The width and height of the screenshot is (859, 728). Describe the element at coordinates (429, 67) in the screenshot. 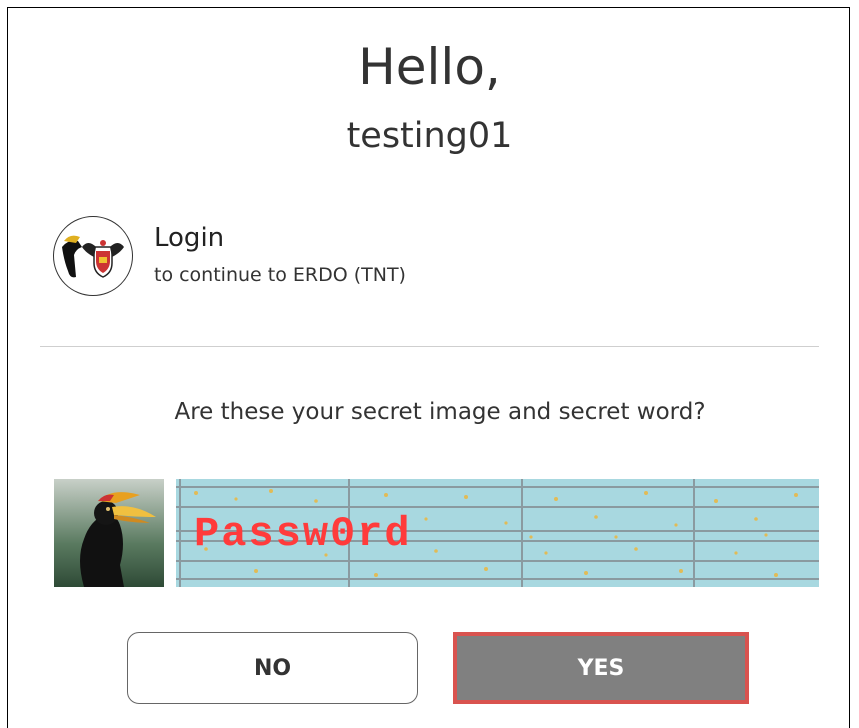

I see `greeting-hello: Hello,` at that location.